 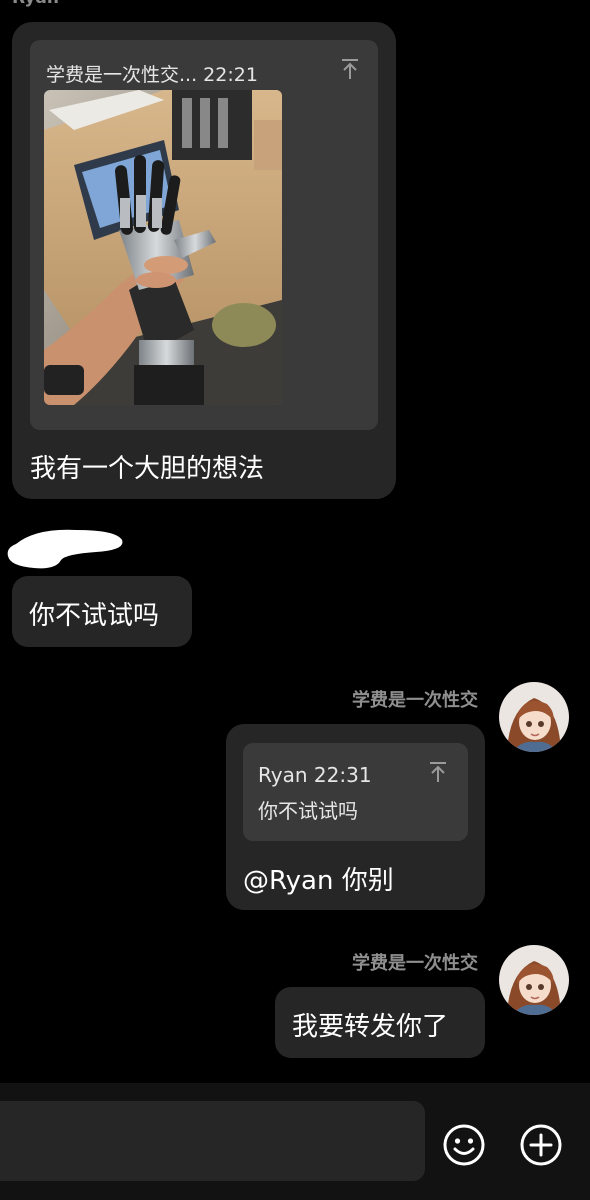 What do you see at coordinates (308, 811) in the screenshot?
I see `quoted-message-body: 你不试试吗` at bounding box center [308, 811].